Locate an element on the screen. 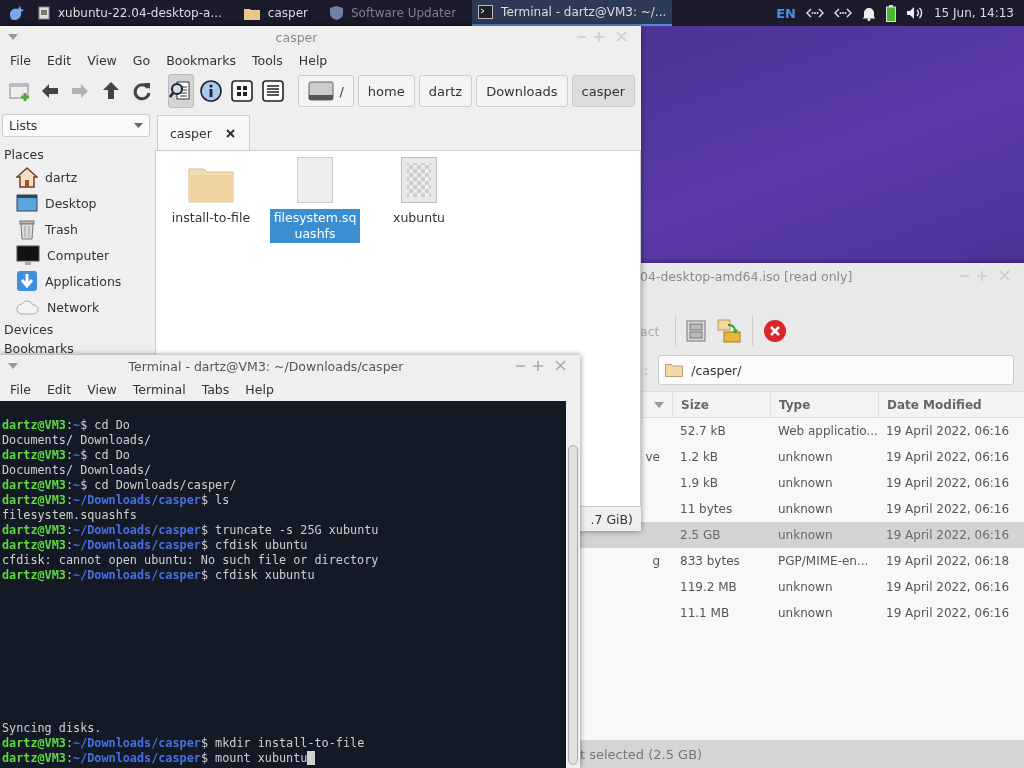 The width and height of the screenshot is (1024, 768). menu-item: Tools is located at coordinates (267, 60).